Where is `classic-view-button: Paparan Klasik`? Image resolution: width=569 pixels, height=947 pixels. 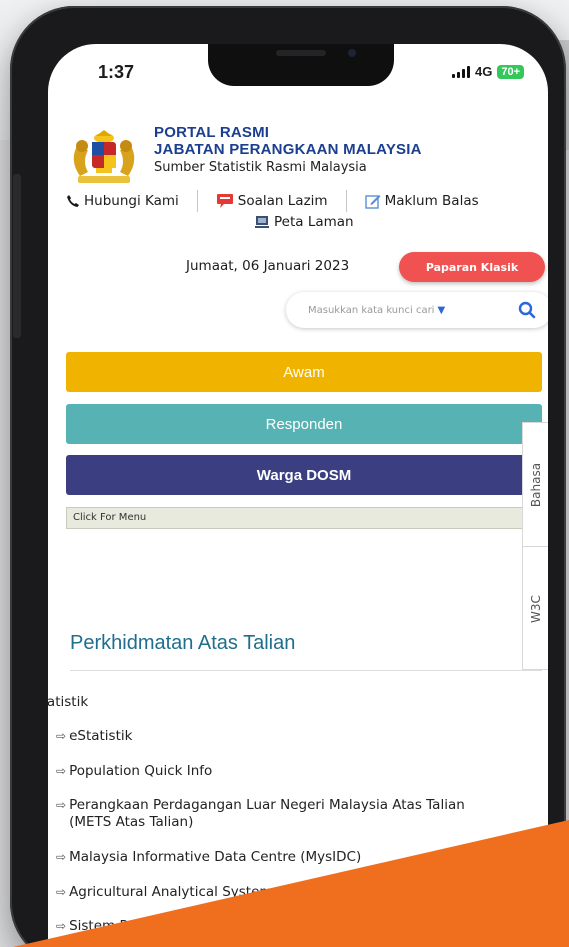
classic-view-button: Paparan Klasik is located at coordinates (472, 267).